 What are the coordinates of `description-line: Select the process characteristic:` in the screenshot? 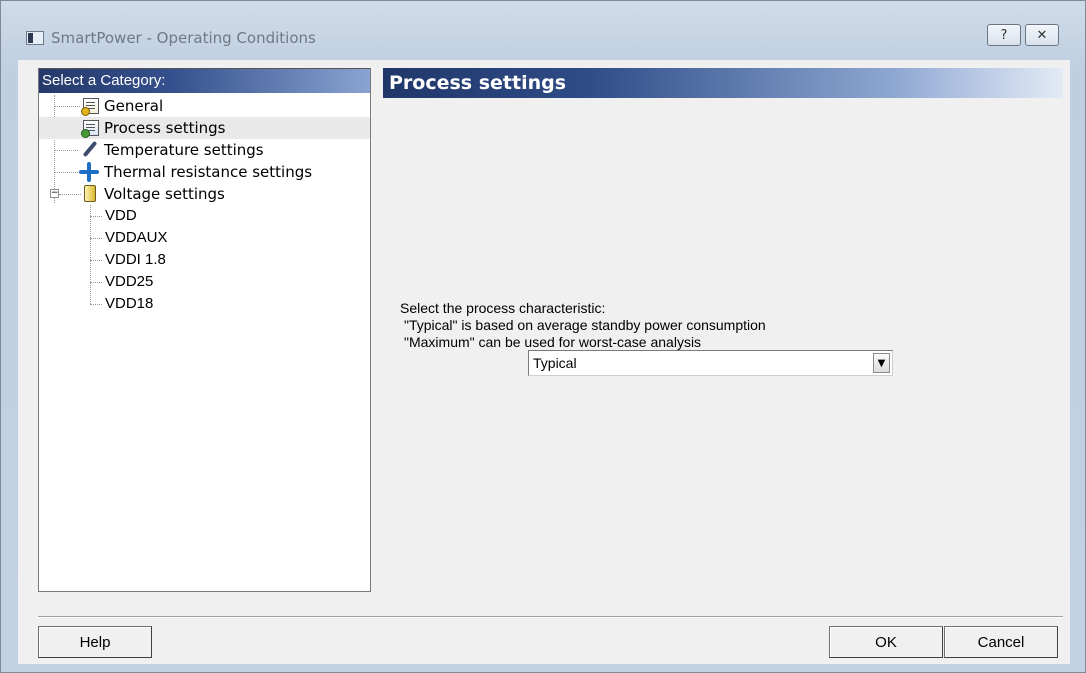 It's located at (503, 308).